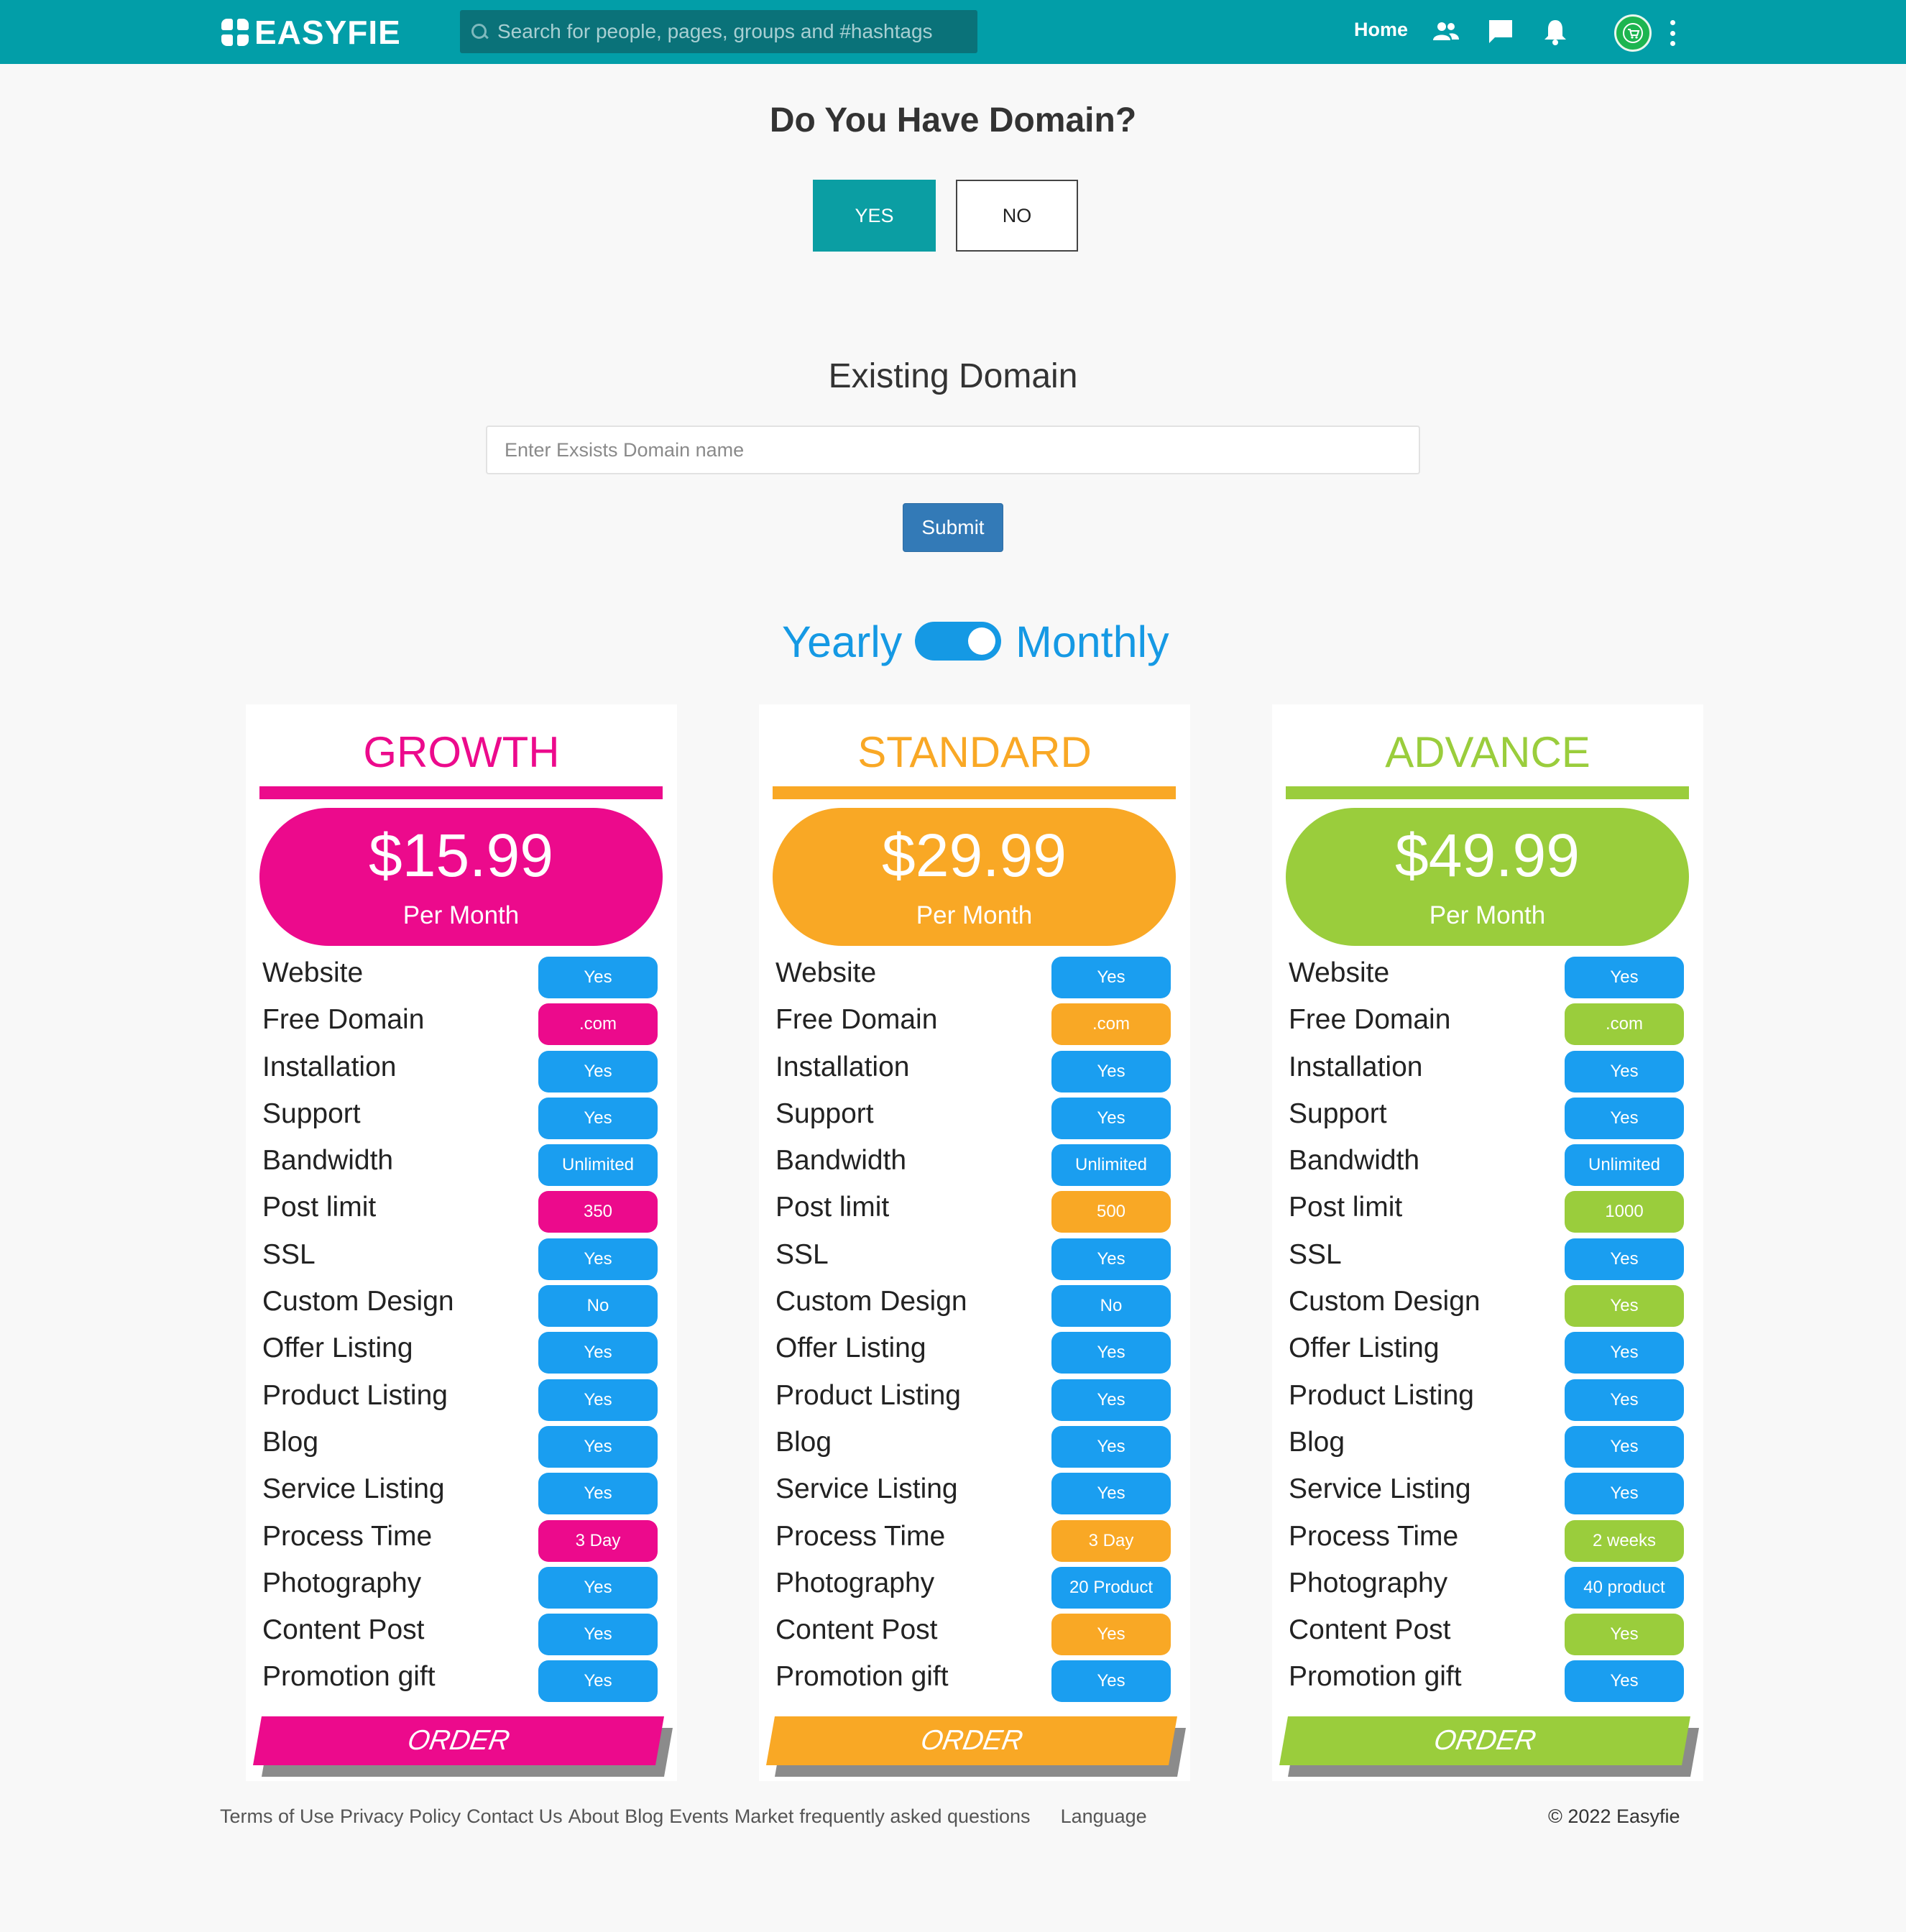  I want to click on people-icon, so click(1446, 31).